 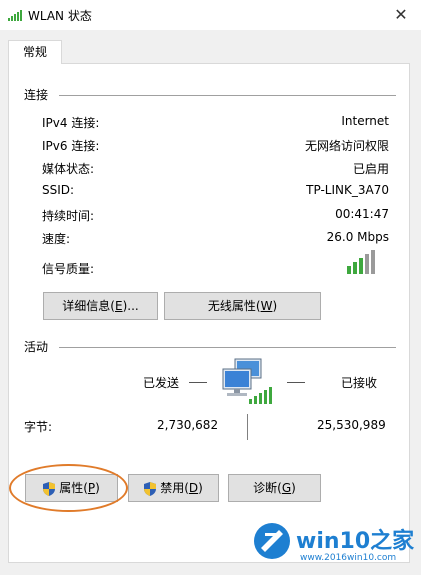 What do you see at coordinates (36, 347) in the screenshot?
I see `activity-group-label: 活动` at bounding box center [36, 347].